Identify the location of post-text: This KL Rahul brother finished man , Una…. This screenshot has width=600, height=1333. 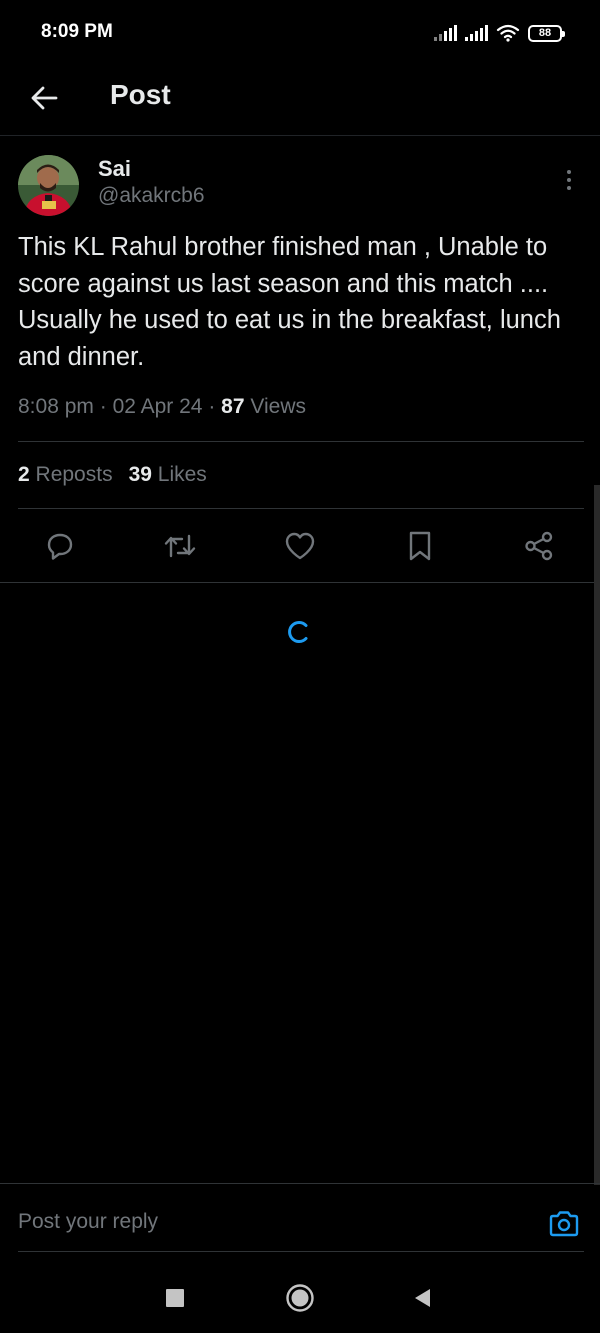
(289, 302).